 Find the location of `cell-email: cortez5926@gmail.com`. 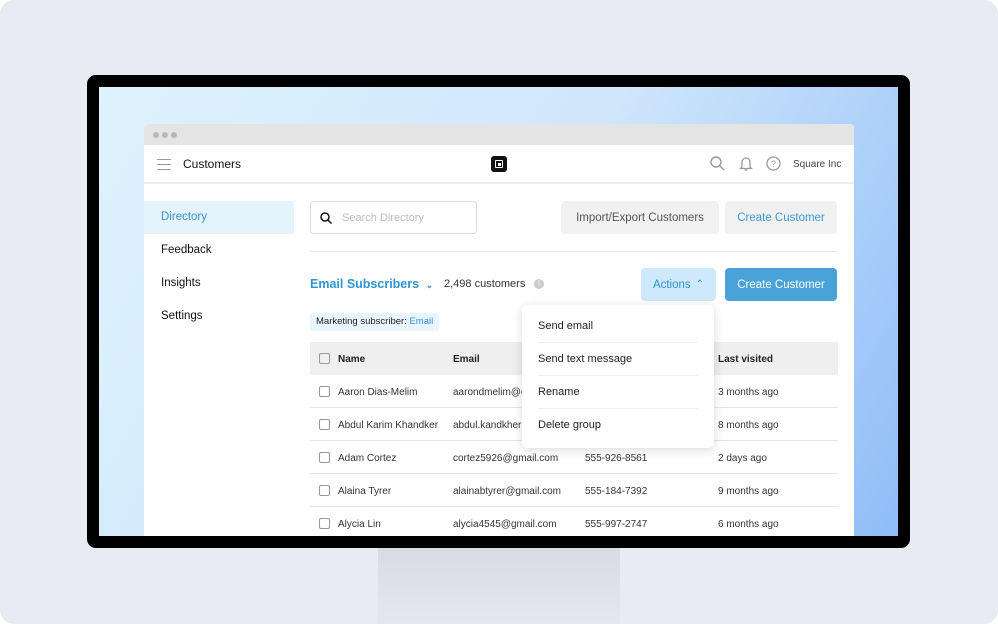

cell-email: cortez5926@gmail.com is located at coordinates (506, 458).